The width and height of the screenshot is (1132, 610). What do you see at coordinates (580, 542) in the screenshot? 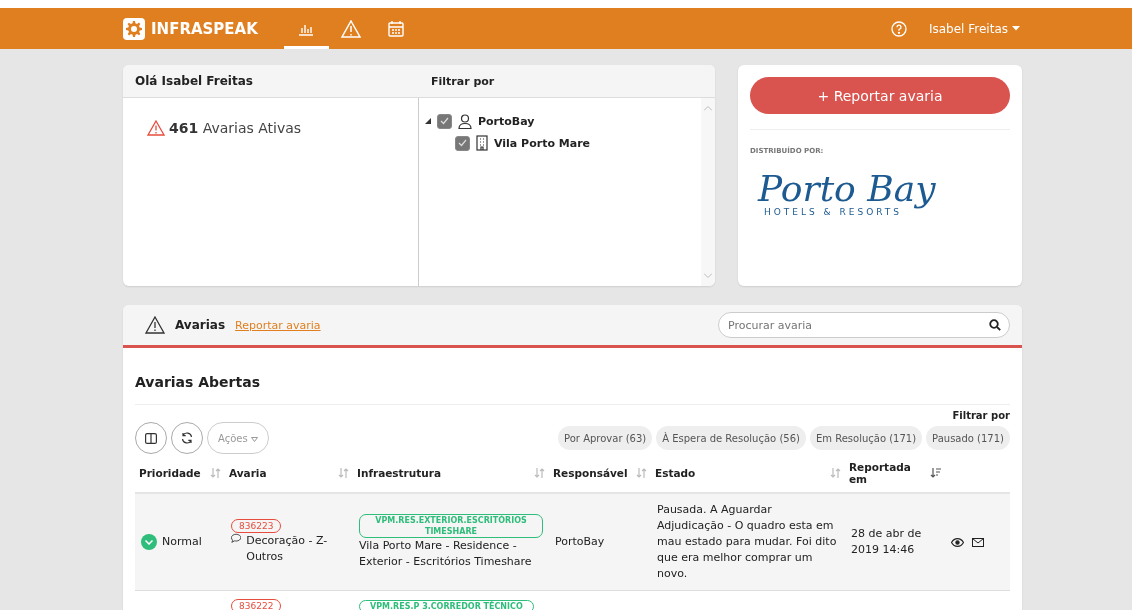
I see `table-cell-text: PortoBay` at bounding box center [580, 542].